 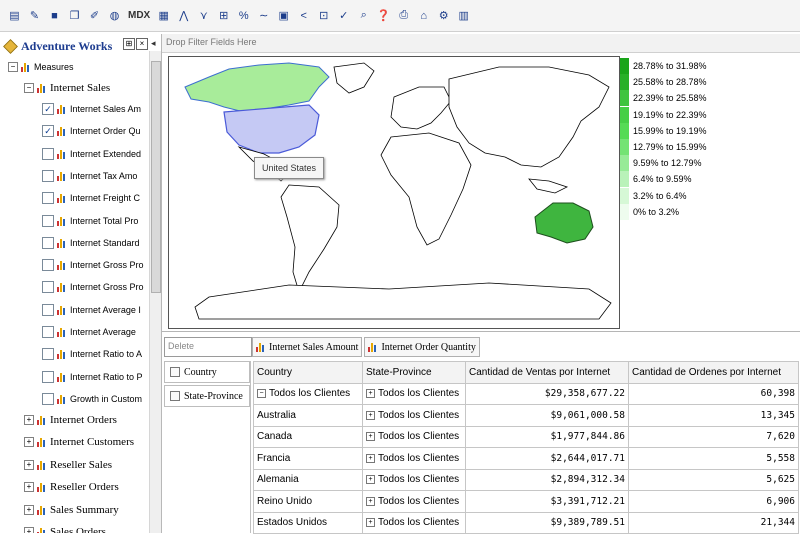 I want to click on chart-icon: ⋀, so click(x=183, y=16).